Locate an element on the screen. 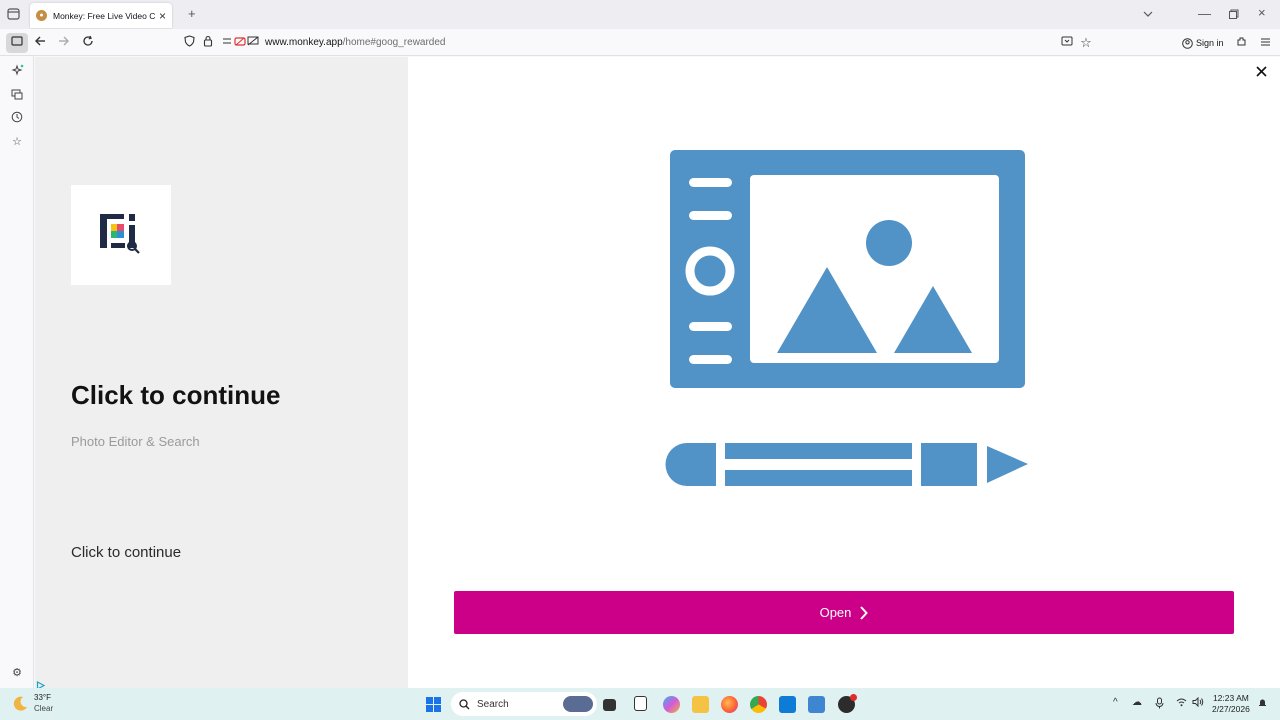  copilot-icon is located at coordinates (671, 704).